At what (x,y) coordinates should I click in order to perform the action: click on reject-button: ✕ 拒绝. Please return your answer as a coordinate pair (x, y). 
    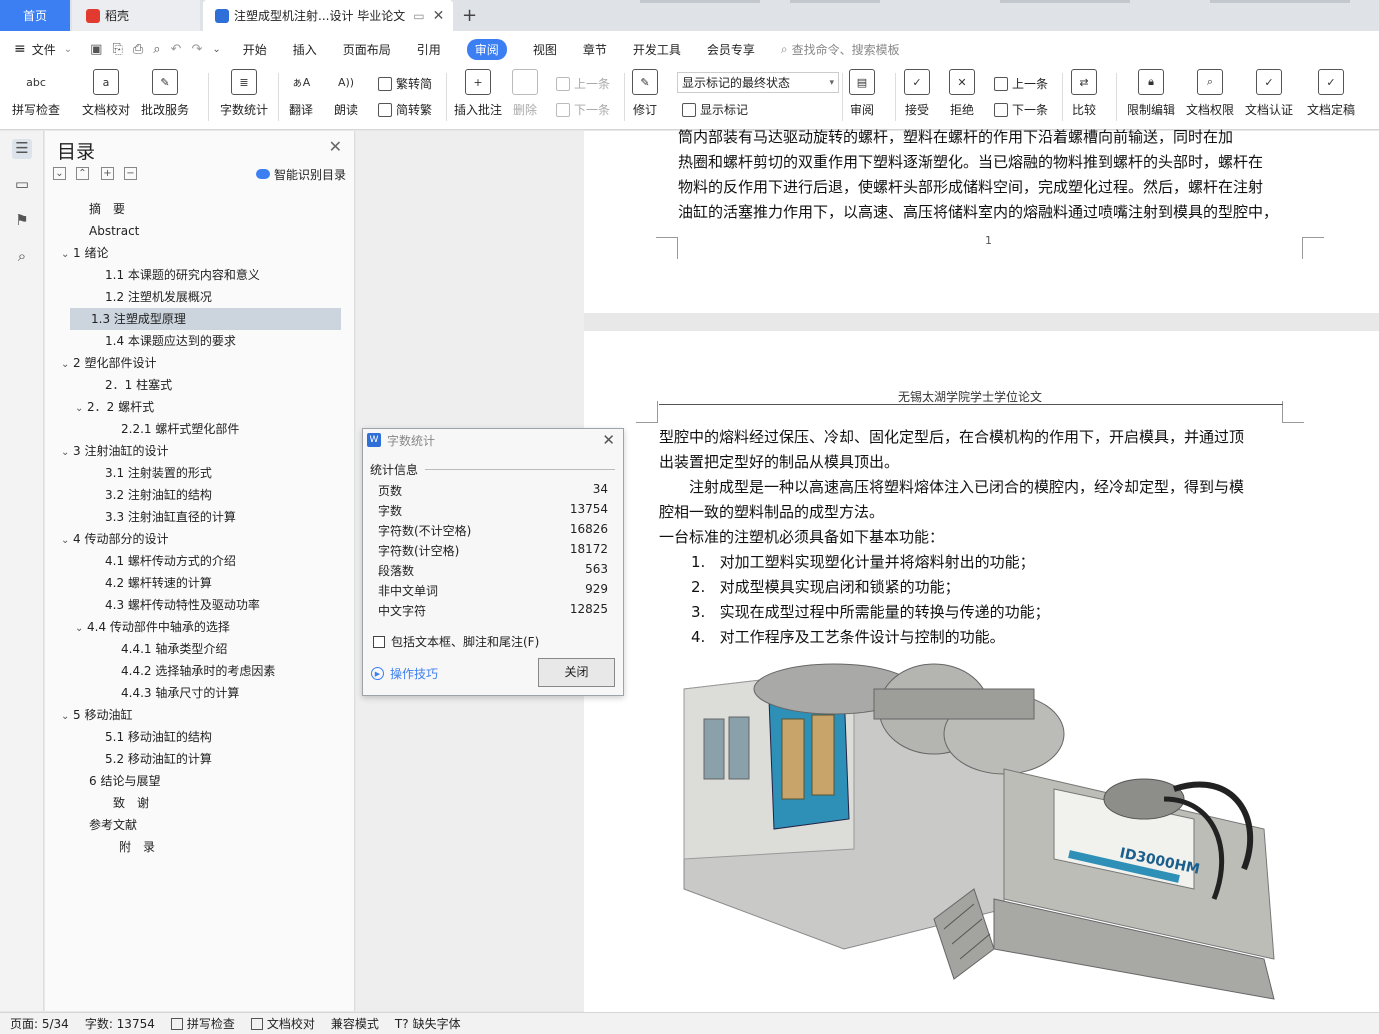
    Looking at the image, I should click on (962, 93).